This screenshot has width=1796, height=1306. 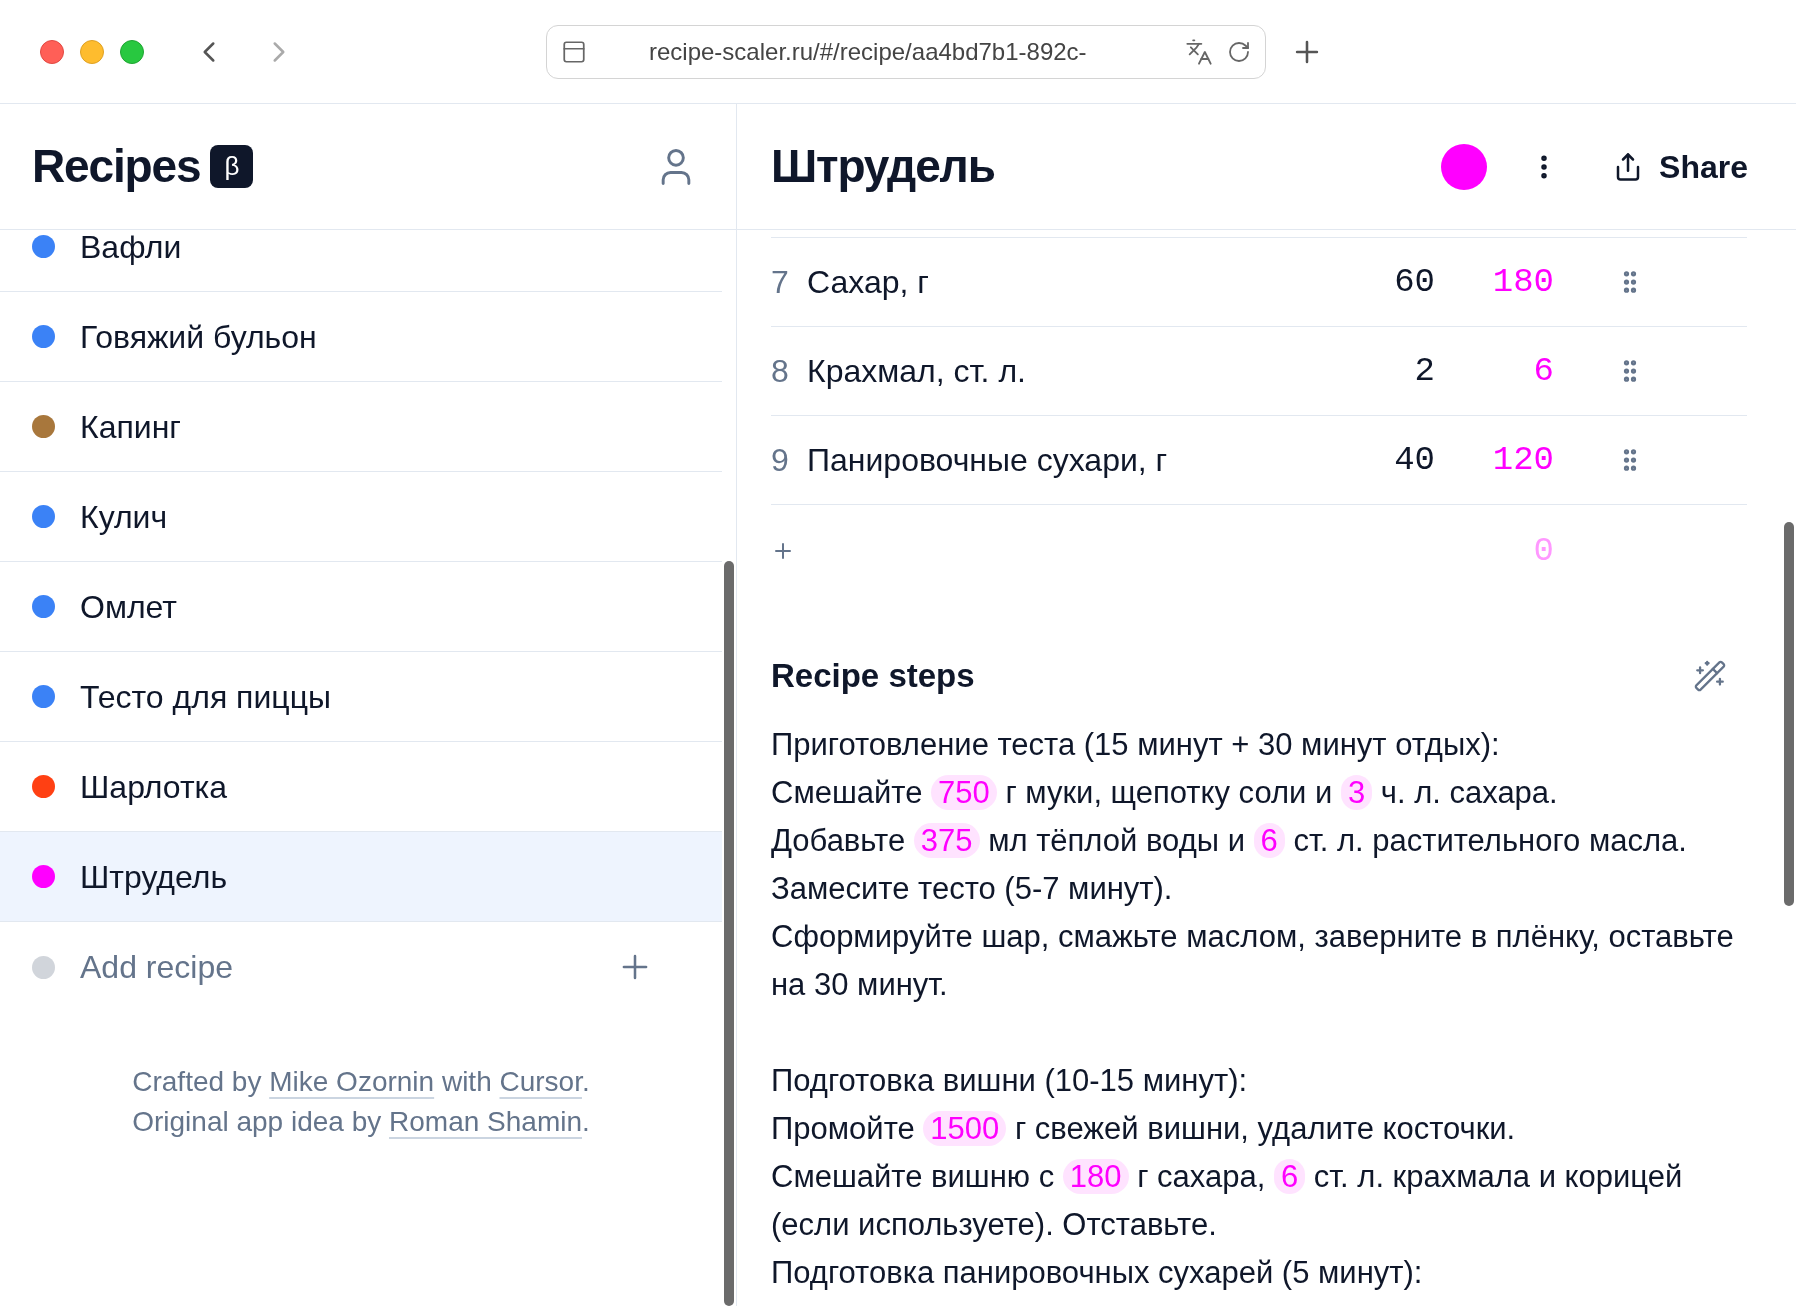 I want to click on app-title: Recipes, so click(x=116, y=166).